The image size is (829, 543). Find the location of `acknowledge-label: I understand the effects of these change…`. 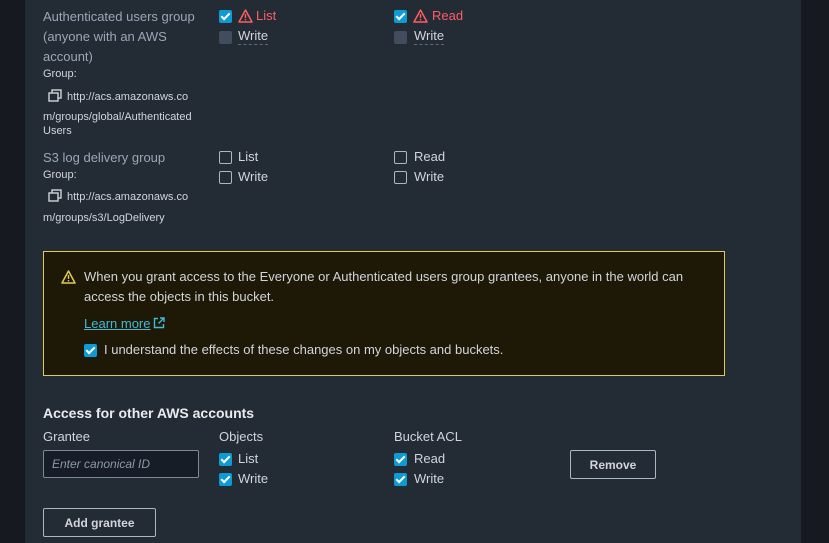

acknowledge-label: I understand the effects of these change… is located at coordinates (304, 349).